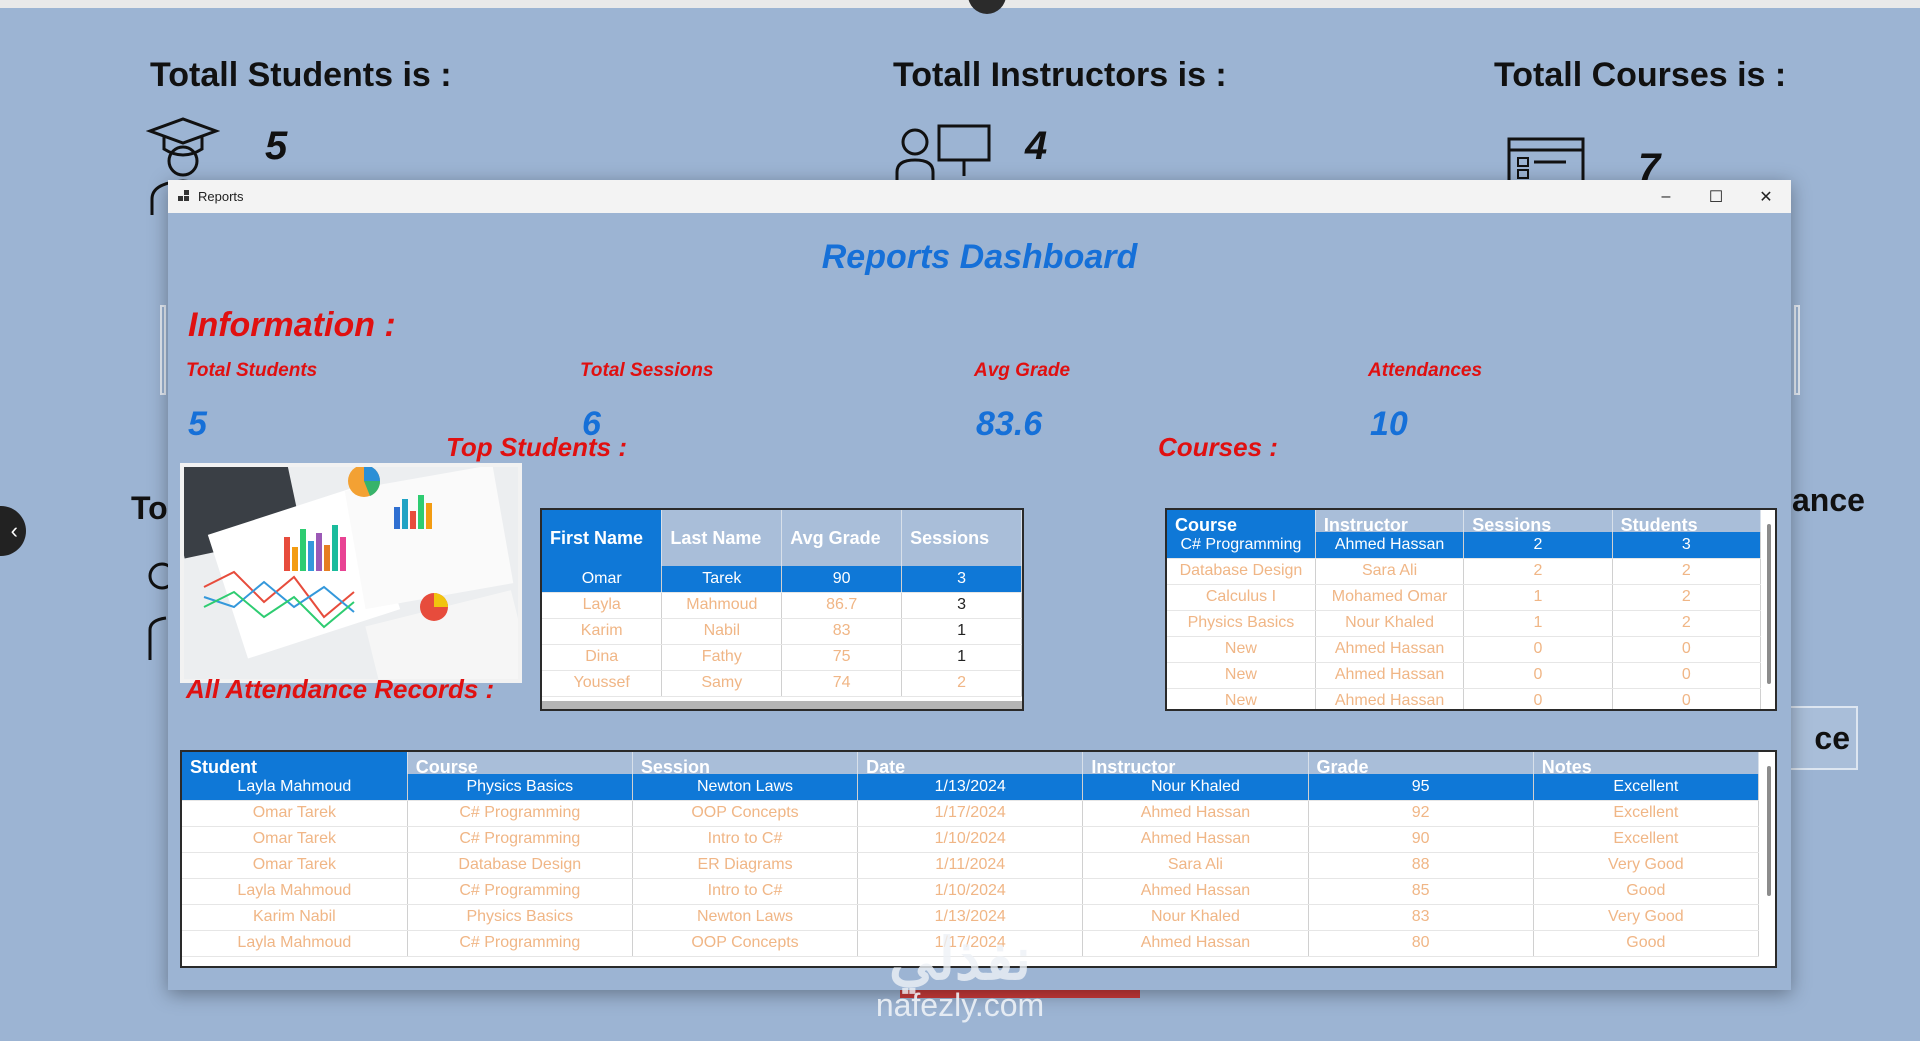 The image size is (1920, 1041). Describe the element at coordinates (295, 787) in the screenshot. I see `table-cell: Layla Mahmoud` at that location.